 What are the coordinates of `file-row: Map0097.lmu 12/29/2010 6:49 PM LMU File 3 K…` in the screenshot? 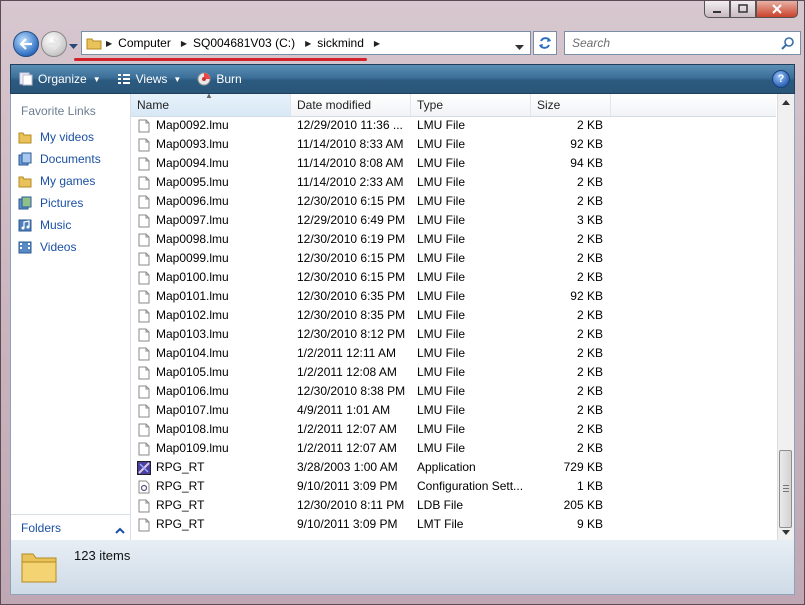 It's located at (453, 220).